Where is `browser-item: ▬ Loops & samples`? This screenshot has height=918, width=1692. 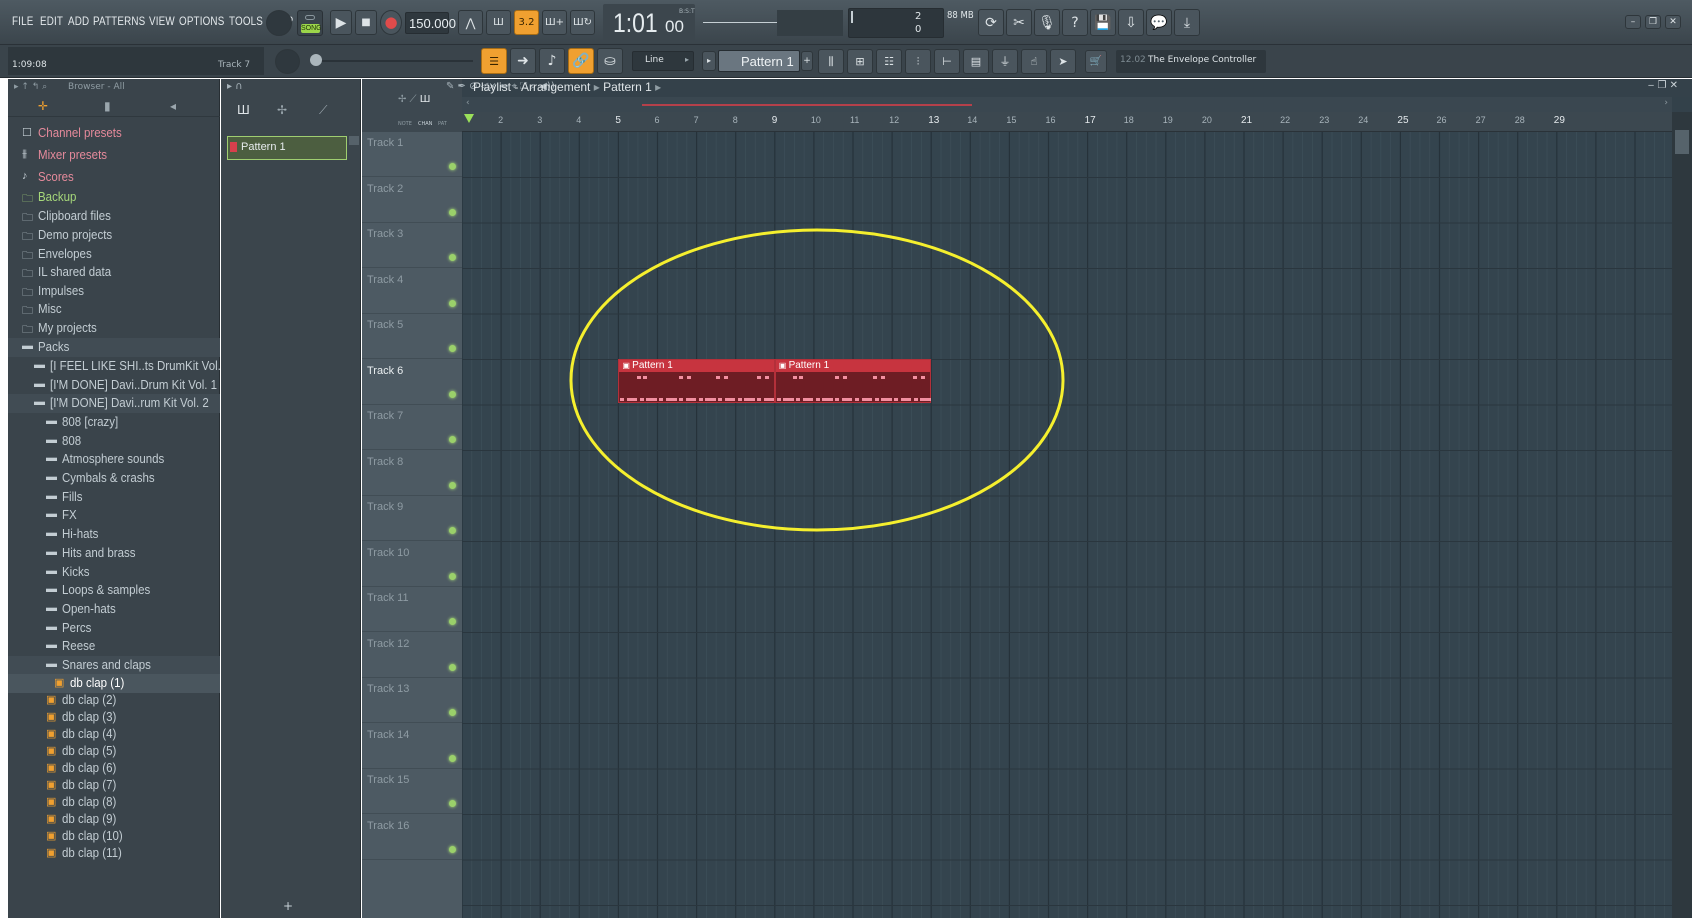 browser-item: ▬ Loops & samples is located at coordinates (114, 590).